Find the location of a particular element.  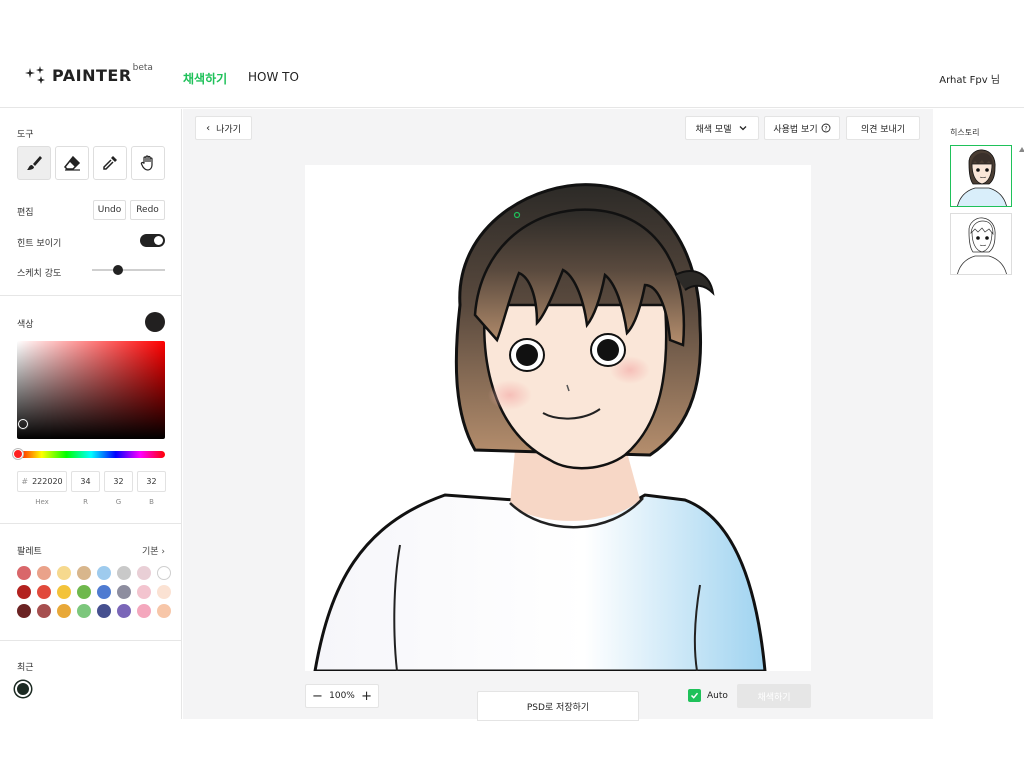

auto-checkbox is located at coordinates (694, 695).